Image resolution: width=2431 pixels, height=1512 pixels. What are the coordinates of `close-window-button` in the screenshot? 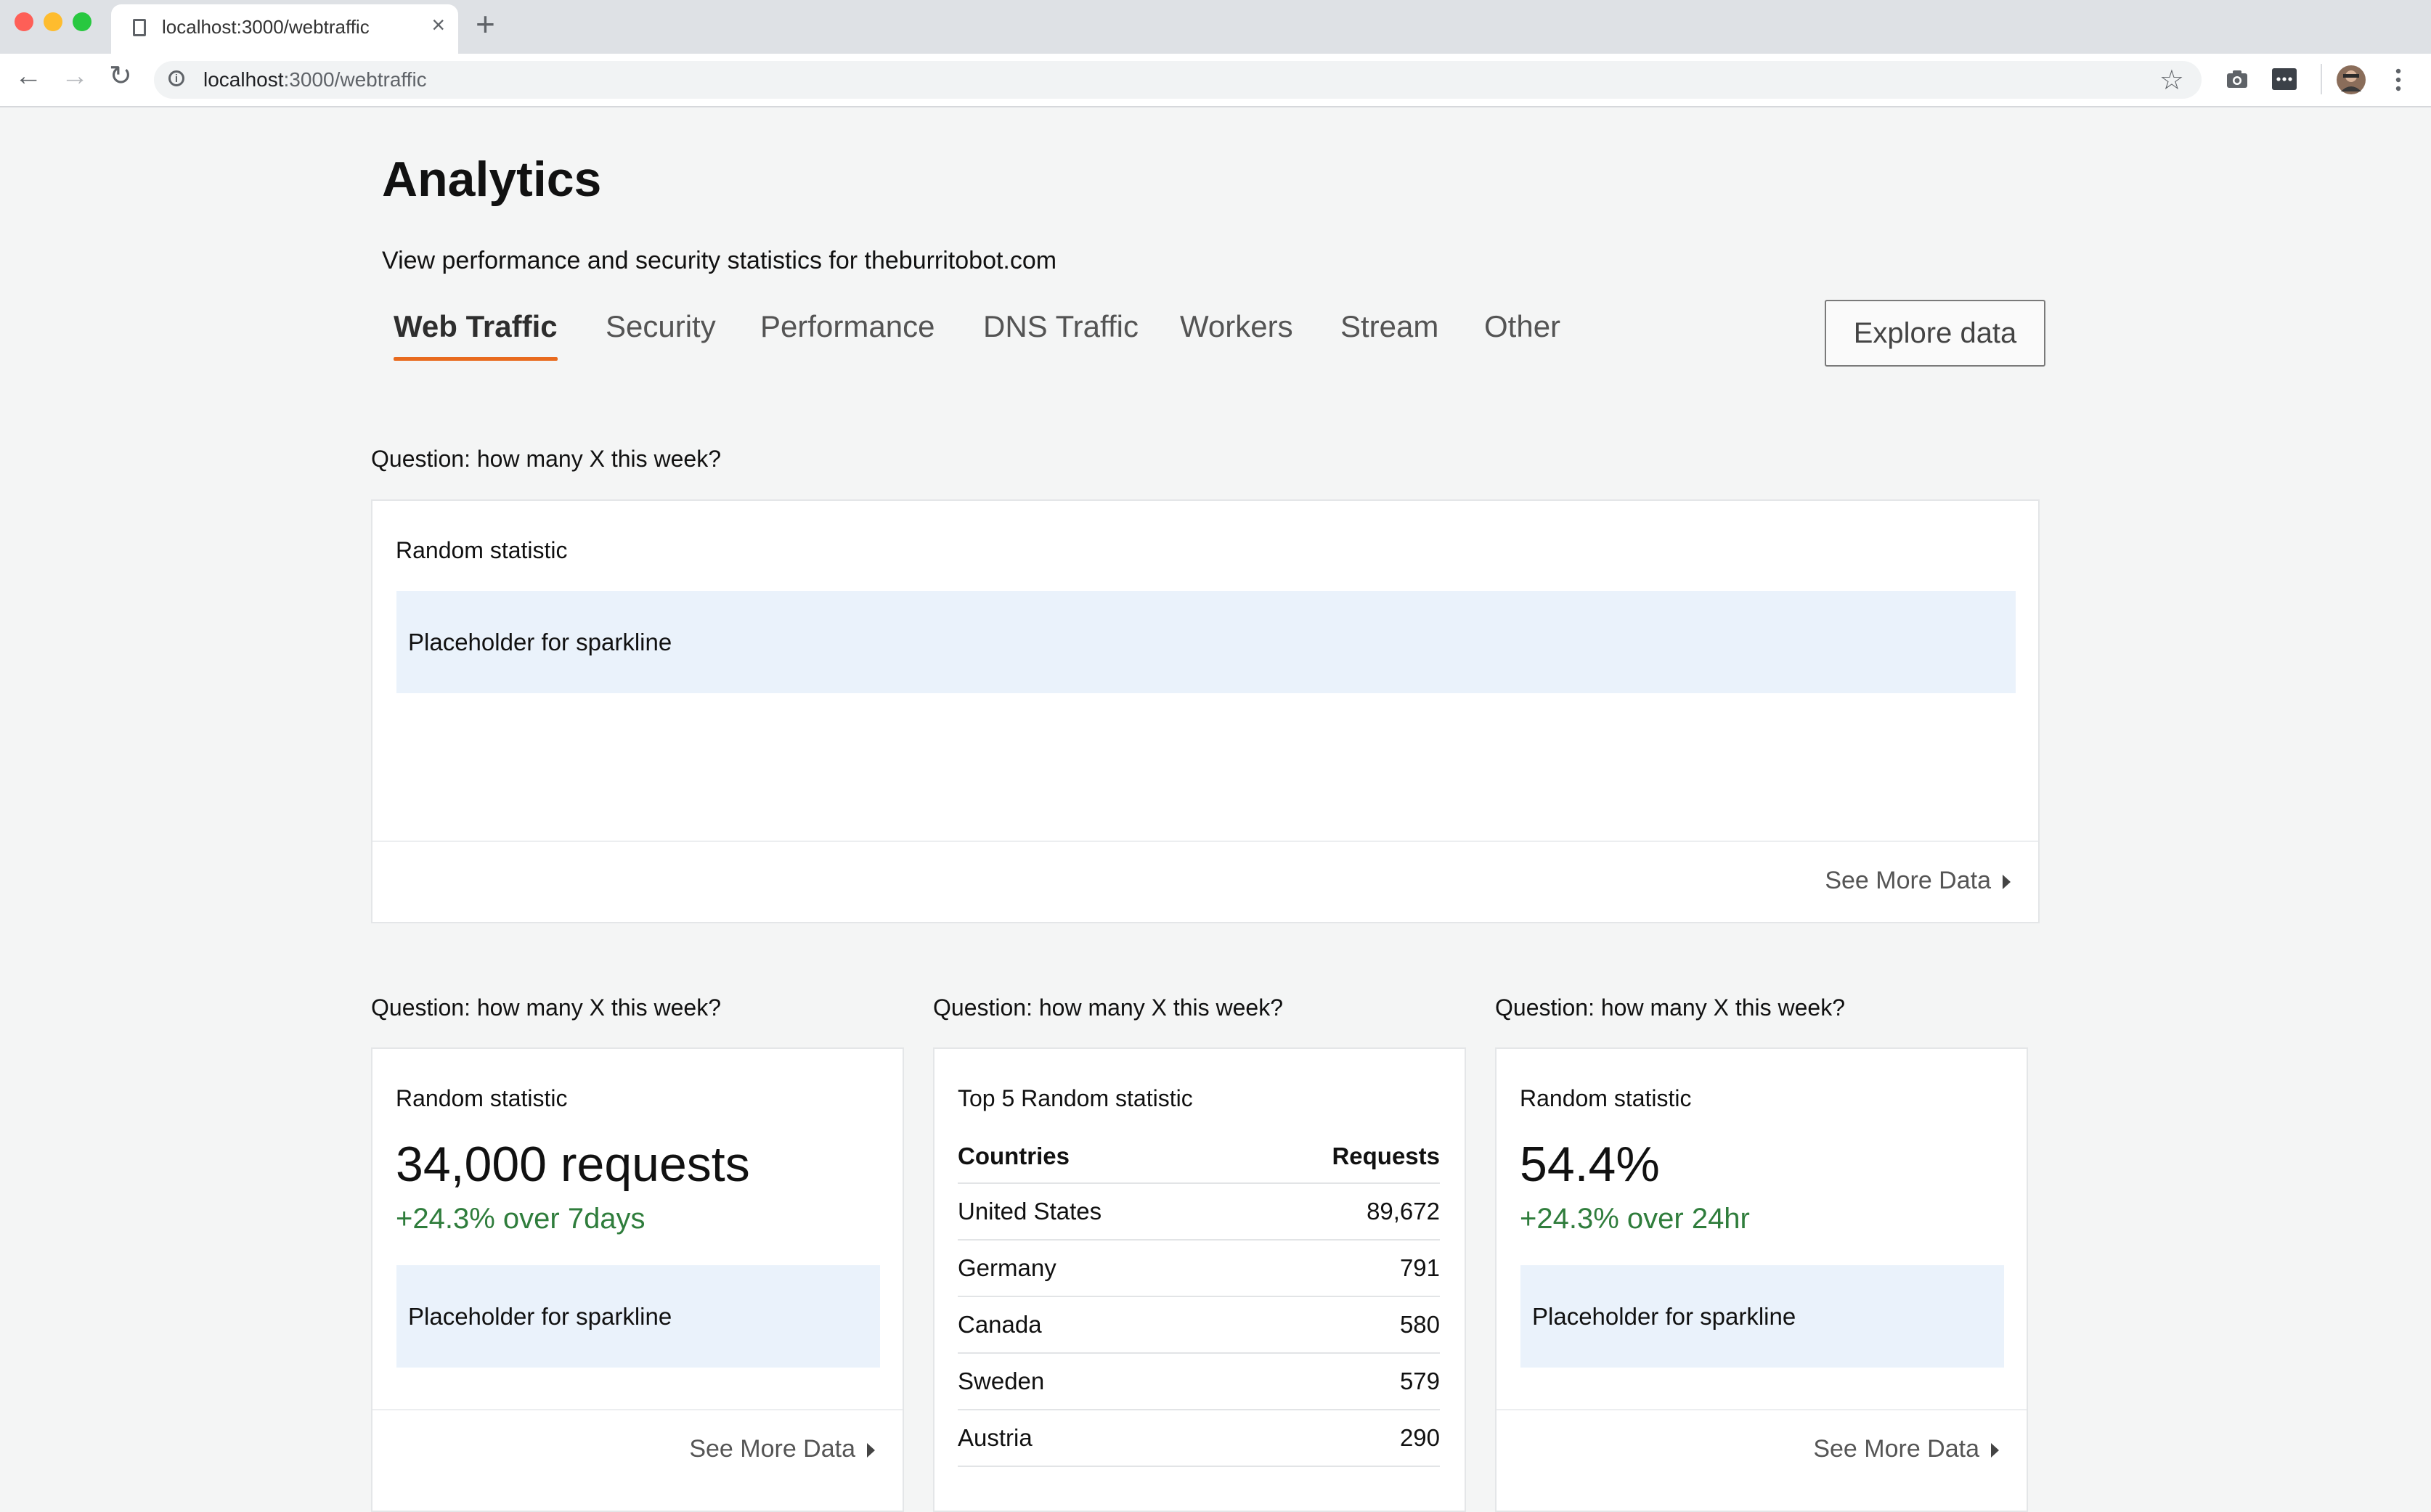 It's located at (24, 21).